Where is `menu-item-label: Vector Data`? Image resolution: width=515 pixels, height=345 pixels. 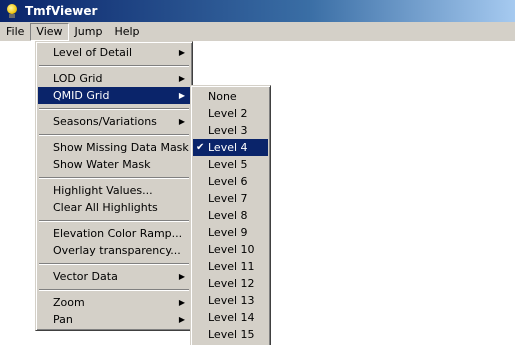
menu-item-label: Vector Data is located at coordinates (85, 276).